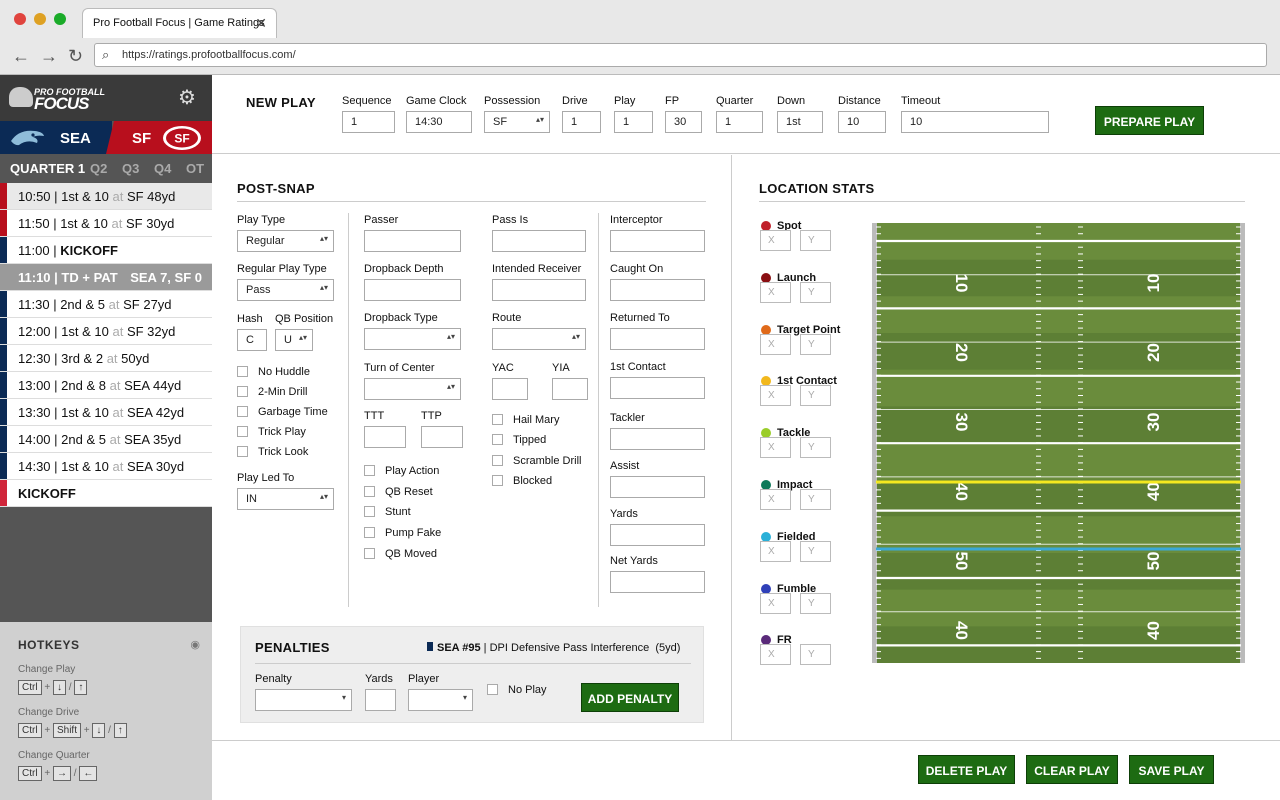 The image size is (1280, 800). Describe the element at coordinates (60, 19) in the screenshot. I see `maximize-window-icon` at that location.